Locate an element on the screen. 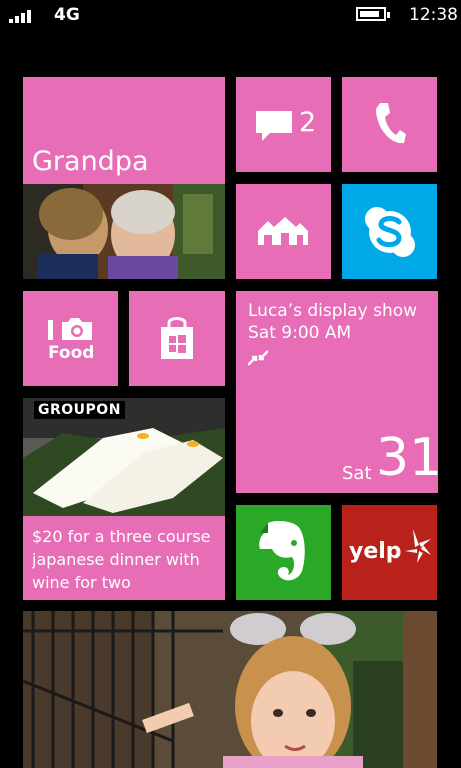  groupon-logo: GROUPON is located at coordinates (79, 410).